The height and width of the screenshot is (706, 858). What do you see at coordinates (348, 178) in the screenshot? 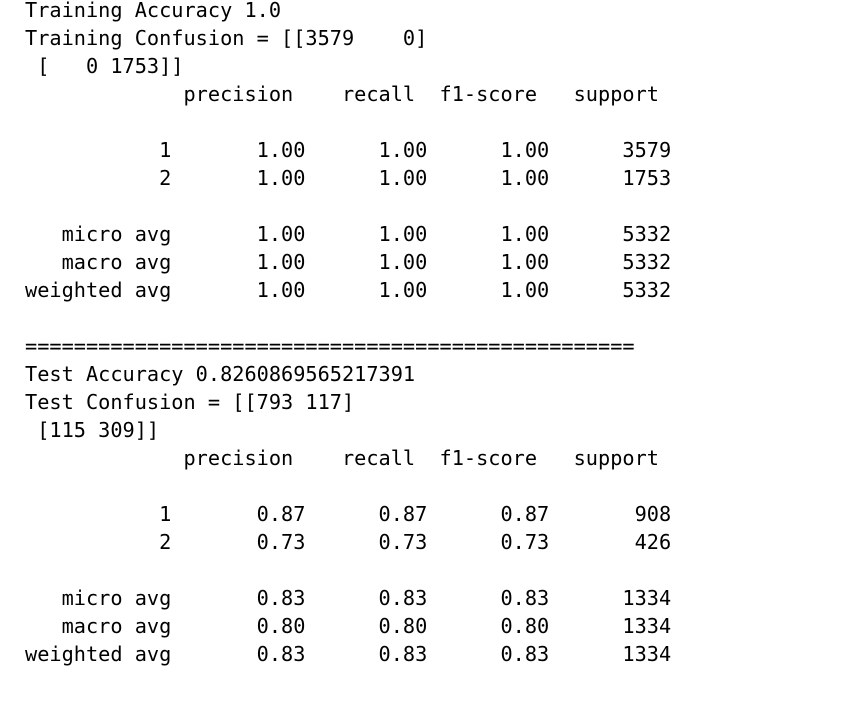
I see `training-report-row-2: 2 1.00 1.00 1.00 1753` at bounding box center [348, 178].